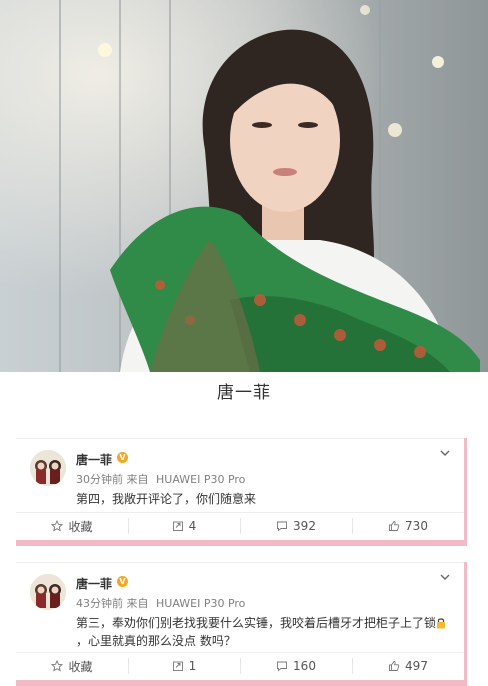  Describe the element at coordinates (304, 526) in the screenshot. I see `comment-count: 392` at that location.